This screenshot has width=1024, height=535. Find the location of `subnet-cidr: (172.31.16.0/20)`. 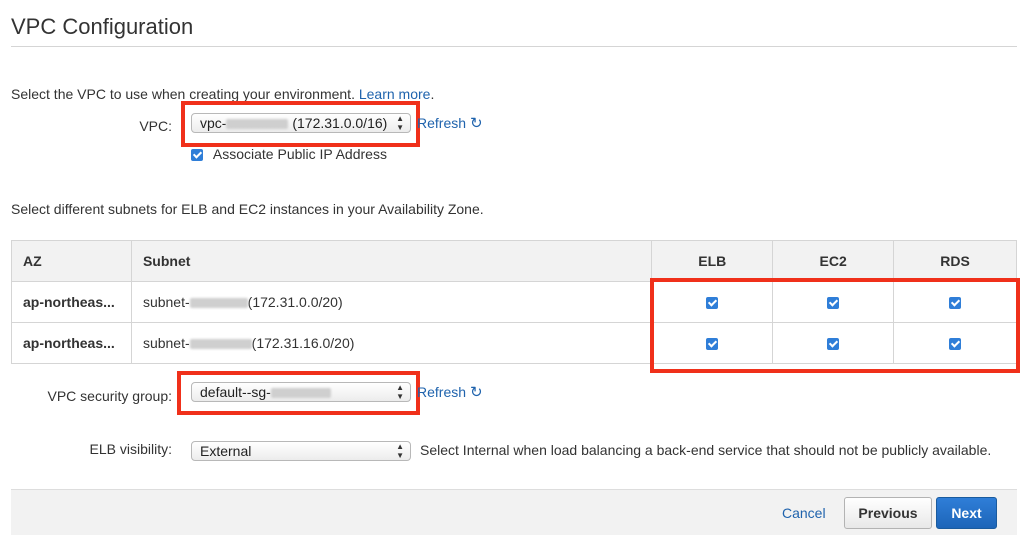

subnet-cidr: (172.31.16.0/20) is located at coordinates (303, 343).